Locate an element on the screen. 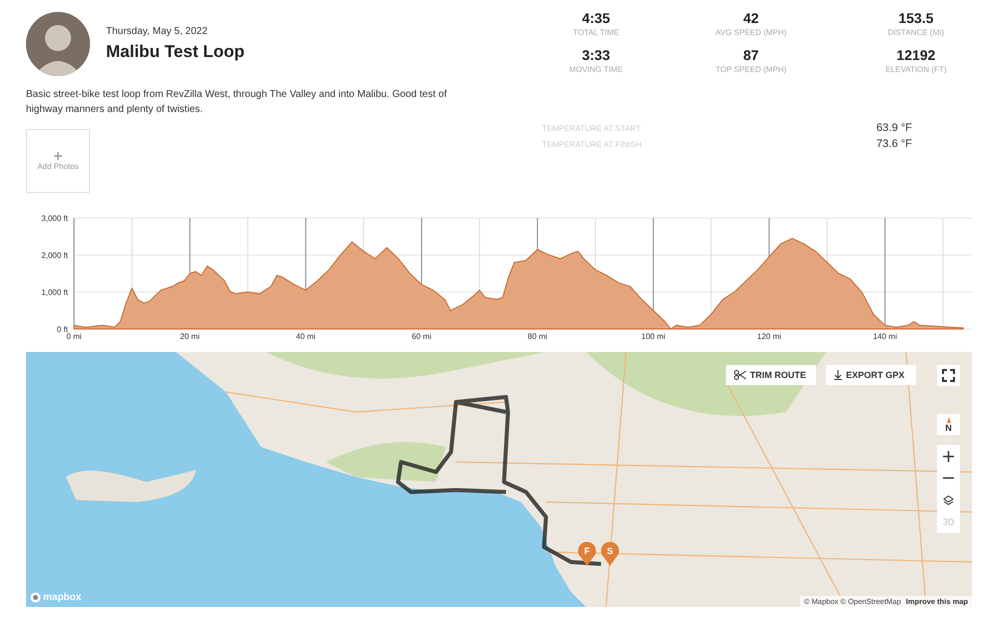  stat-label: AVG SPEED (MPH) is located at coordinates (751, 32).